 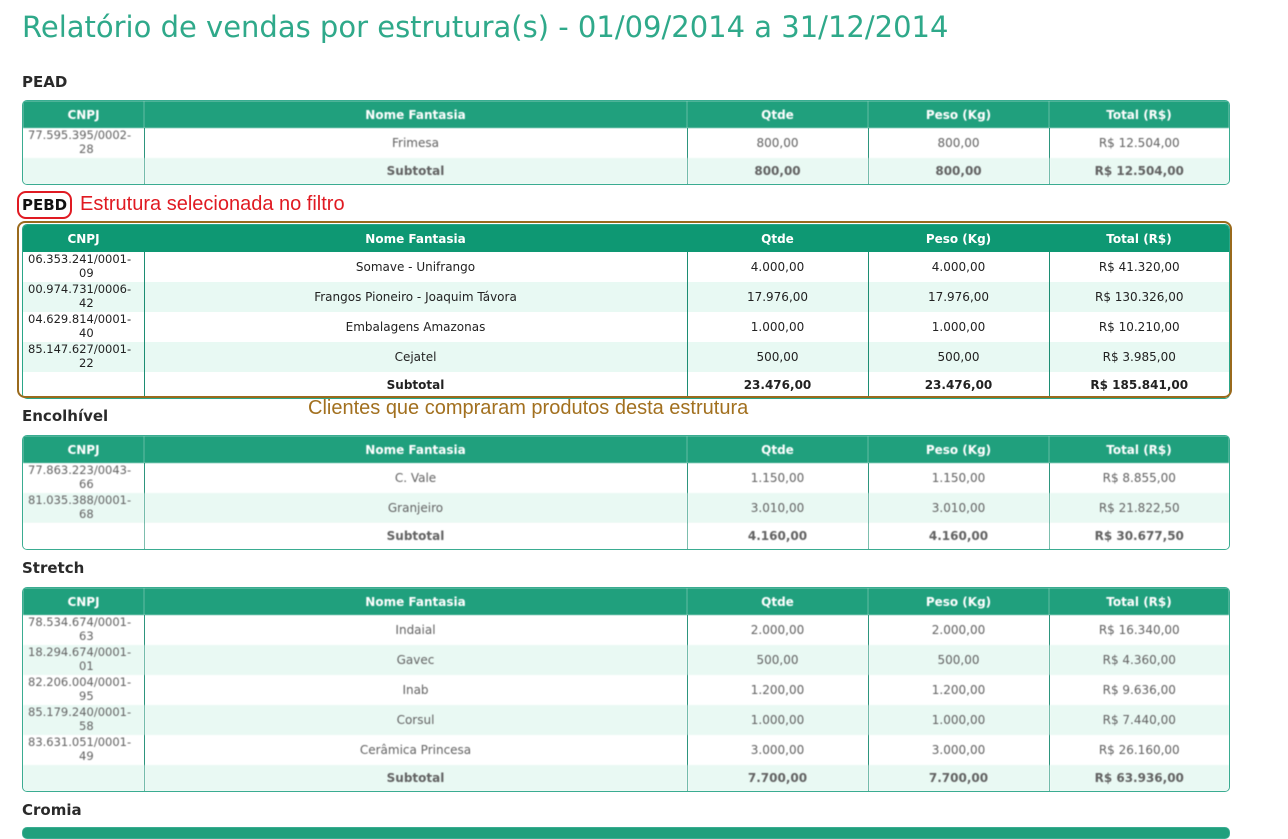 What do you see at coordinates (777, 357) in the screenshot?
I see `qtde-cell: 500,00` at bounding box center [777, 357].